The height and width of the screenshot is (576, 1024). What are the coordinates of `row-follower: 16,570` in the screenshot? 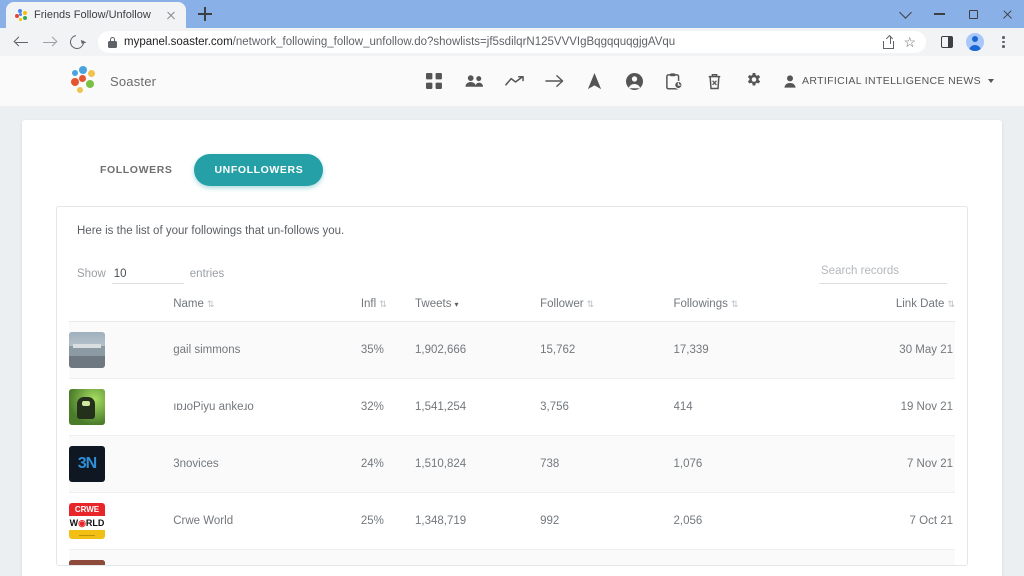 It's located at (607, 557).